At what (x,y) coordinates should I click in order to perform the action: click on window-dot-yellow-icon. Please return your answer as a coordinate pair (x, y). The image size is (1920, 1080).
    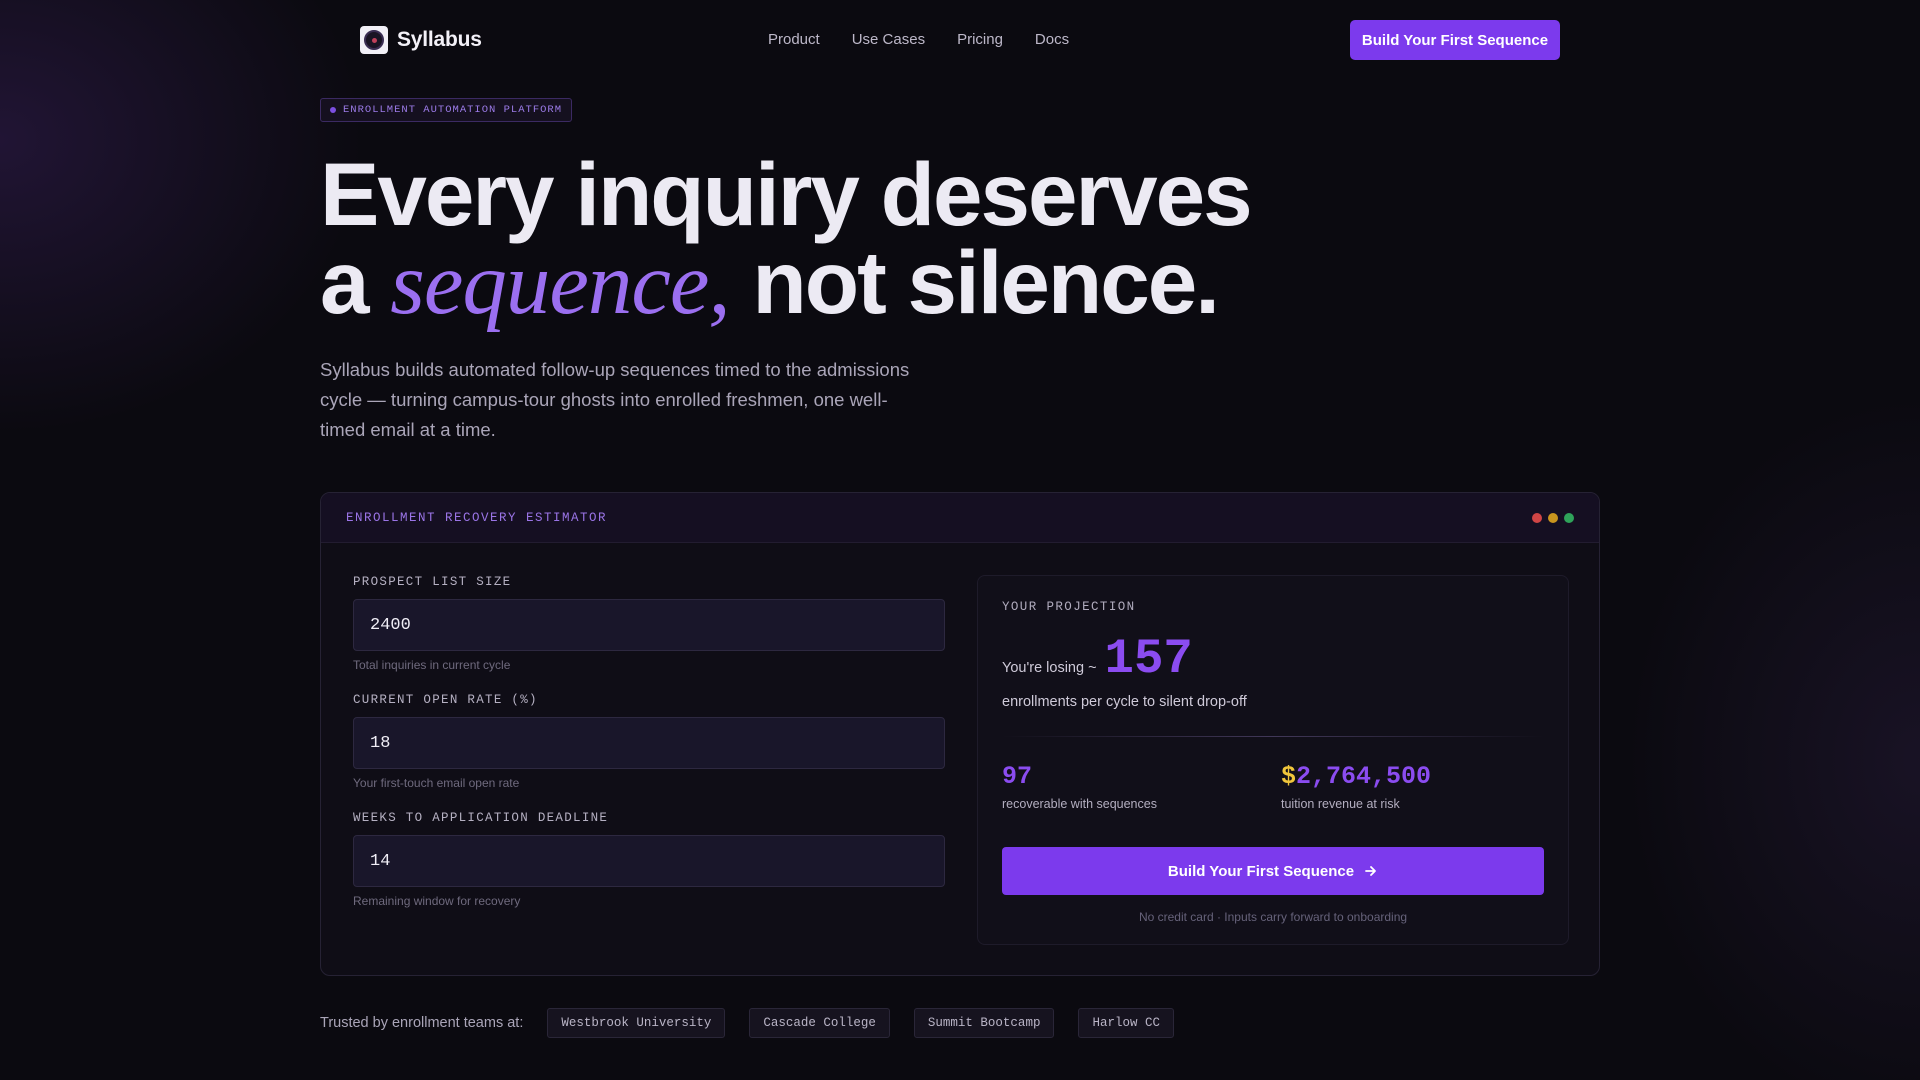
    Looking at the image, I should click on (1553, 517).